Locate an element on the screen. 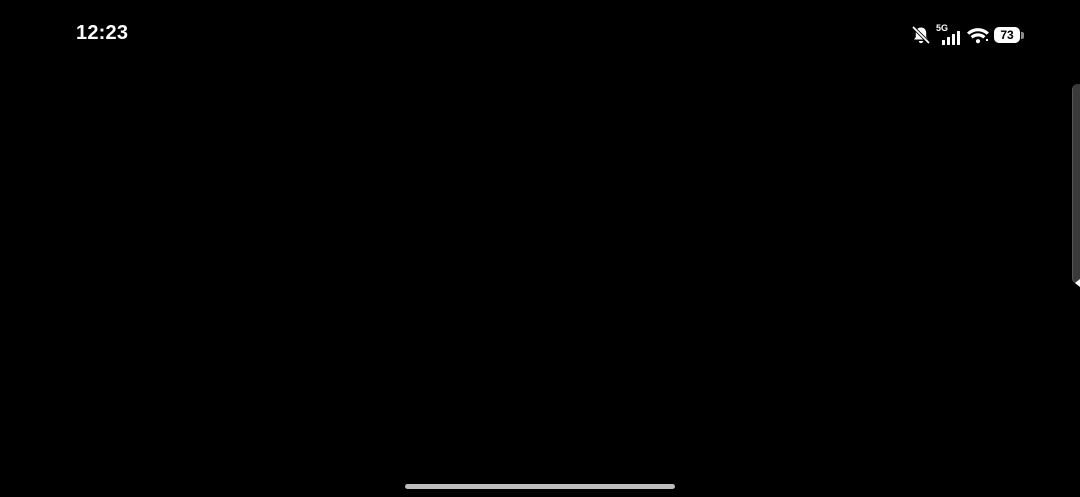  cell-signal-icon: 5G is located at coordinates (949, 34).